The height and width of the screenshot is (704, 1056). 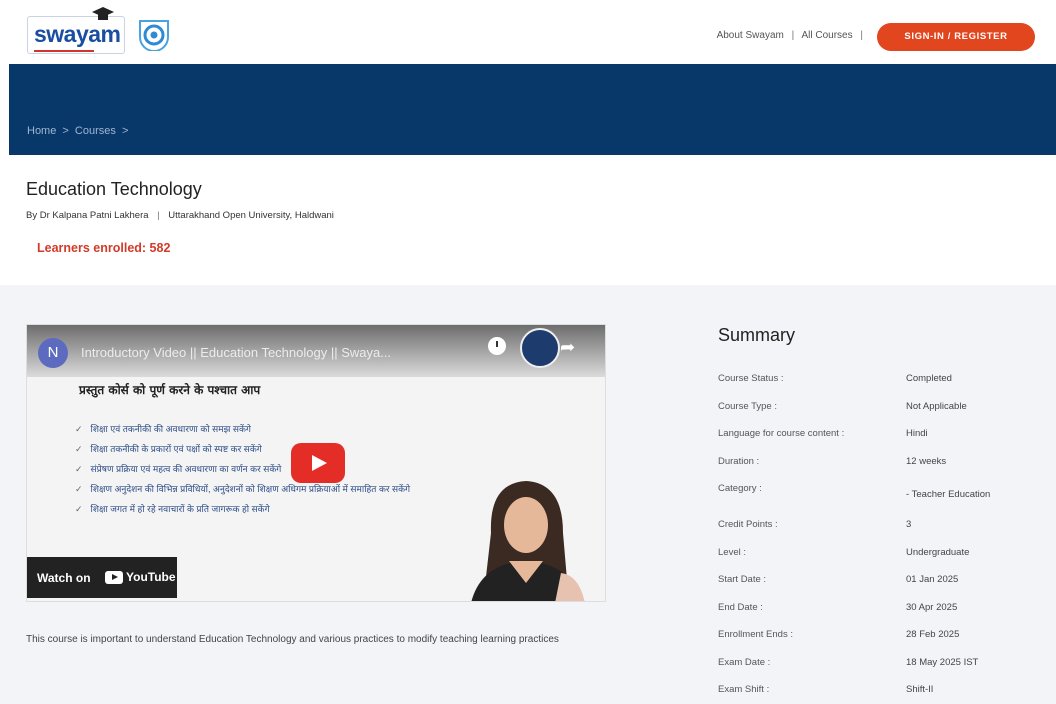 I want to click on watch-on-label: Watch on, so click(x=64, y=578).